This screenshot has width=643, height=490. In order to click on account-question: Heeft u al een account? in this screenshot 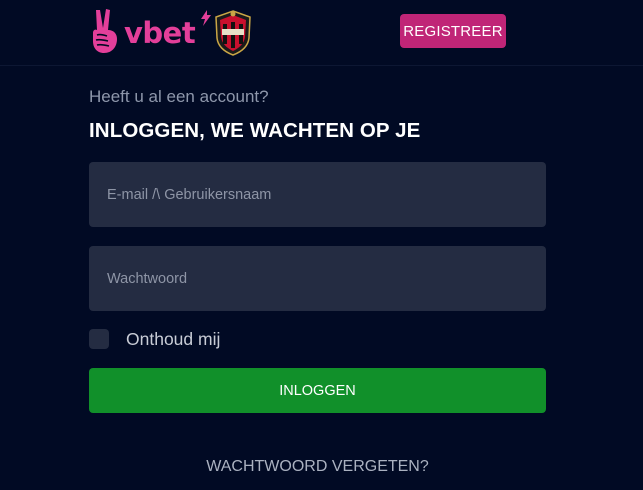, I will do `click(179, 96)`.